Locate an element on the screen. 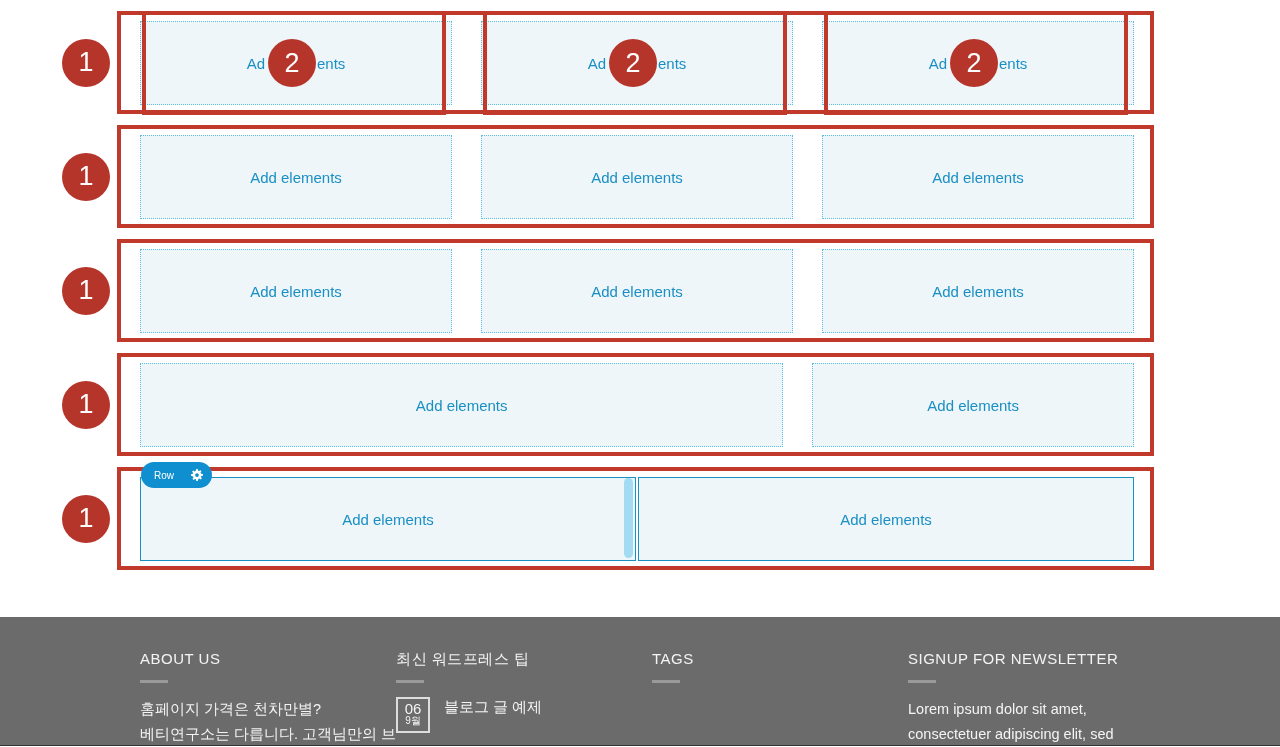 Image resolution: width=1280 pixels, height=747 pixels. date-month: 9월 is located at coordinates (413, 721).